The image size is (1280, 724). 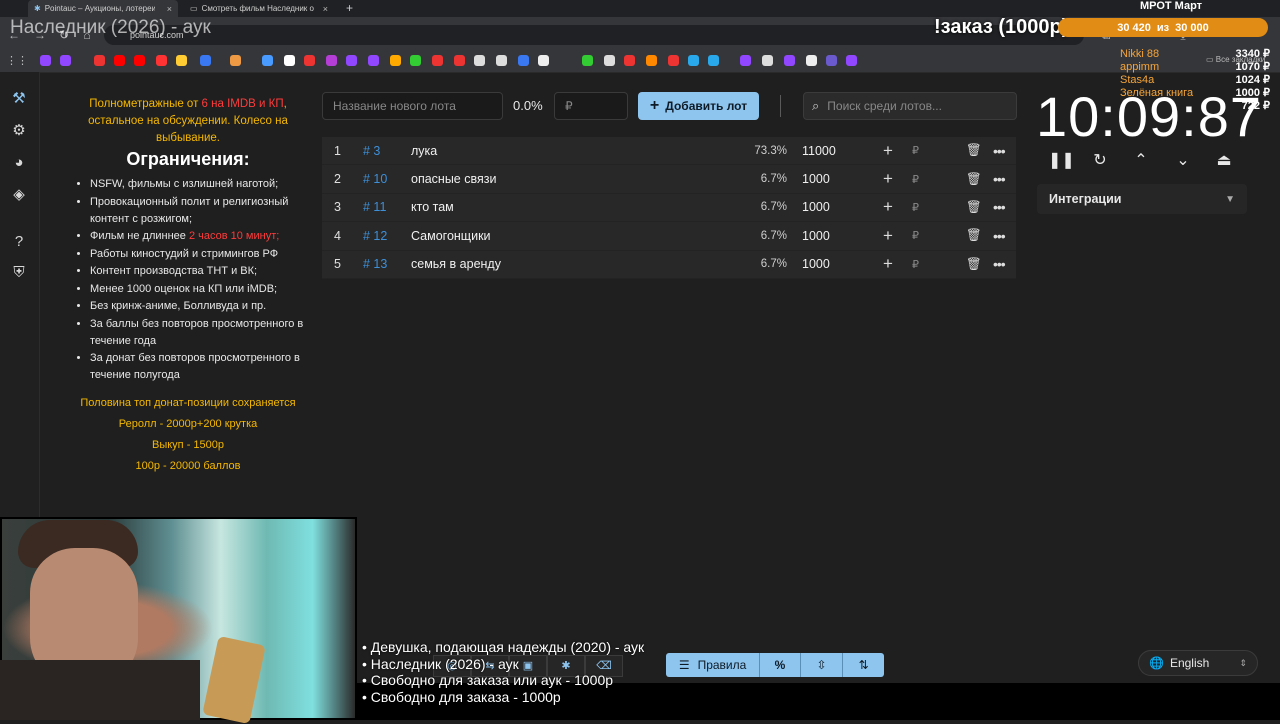 What do you see at coordinates (19, 163) in the screenshot?
I see `wheel-pie-icon: ◕` at bounding box center [19, 163].